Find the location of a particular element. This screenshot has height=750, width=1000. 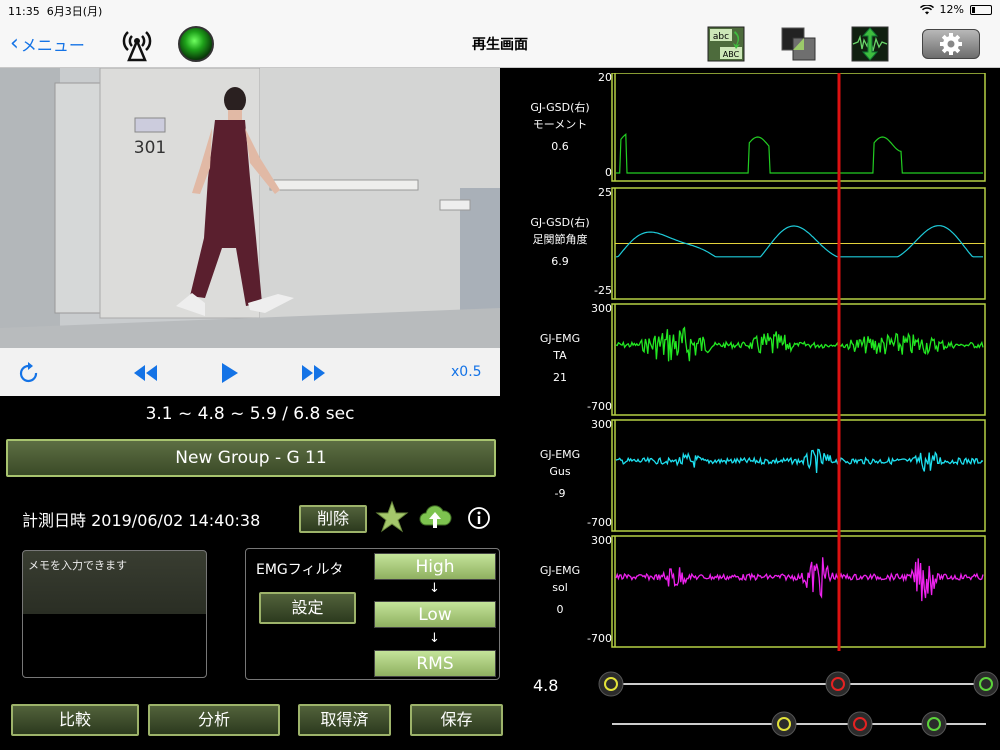

battery-percent: 12% is located at coordinates (951, 9).